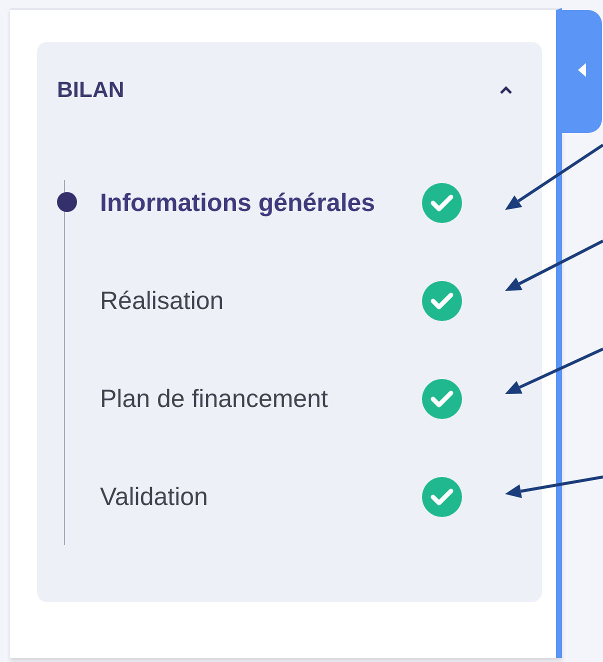  What do you see at coordinates (261, 301) in the screenshot?
I see `step-link: Réalisation` at bounding box center [261, 301].